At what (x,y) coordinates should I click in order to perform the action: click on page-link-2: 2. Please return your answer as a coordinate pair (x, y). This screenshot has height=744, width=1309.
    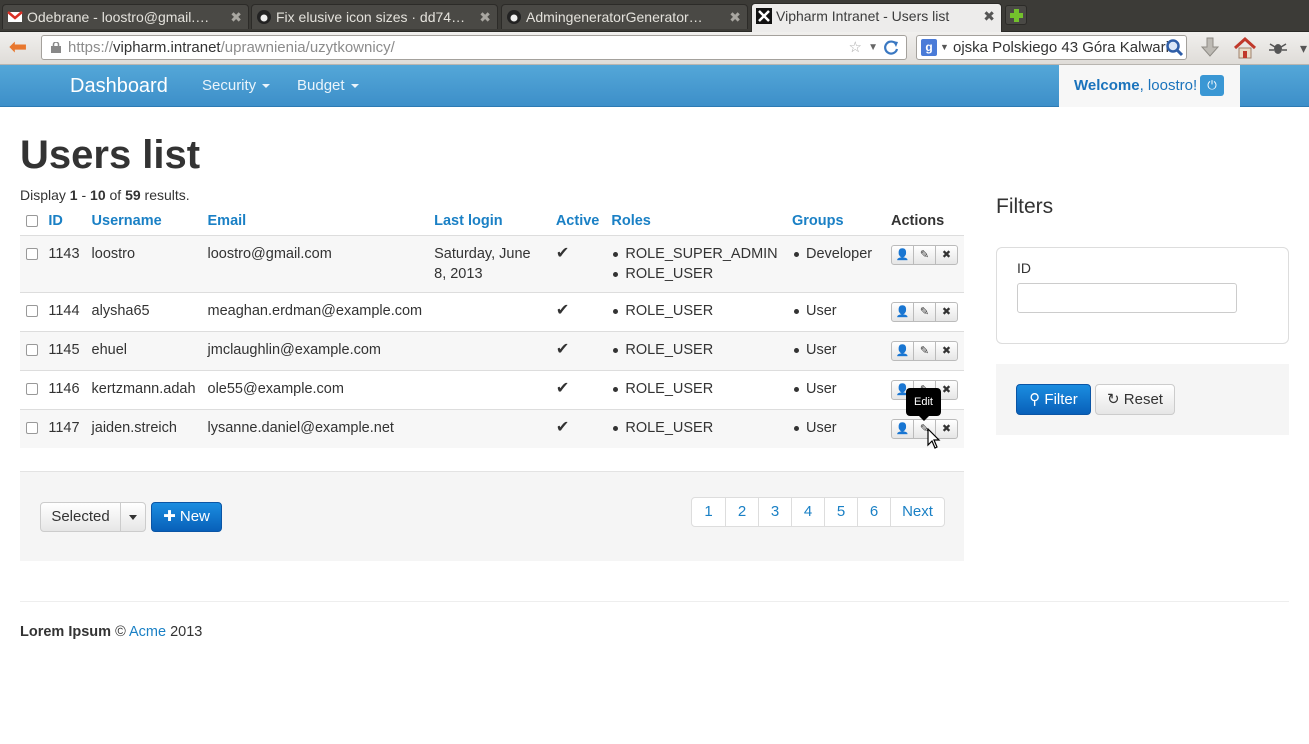
    Looking at the image, I should click on (741, 512).